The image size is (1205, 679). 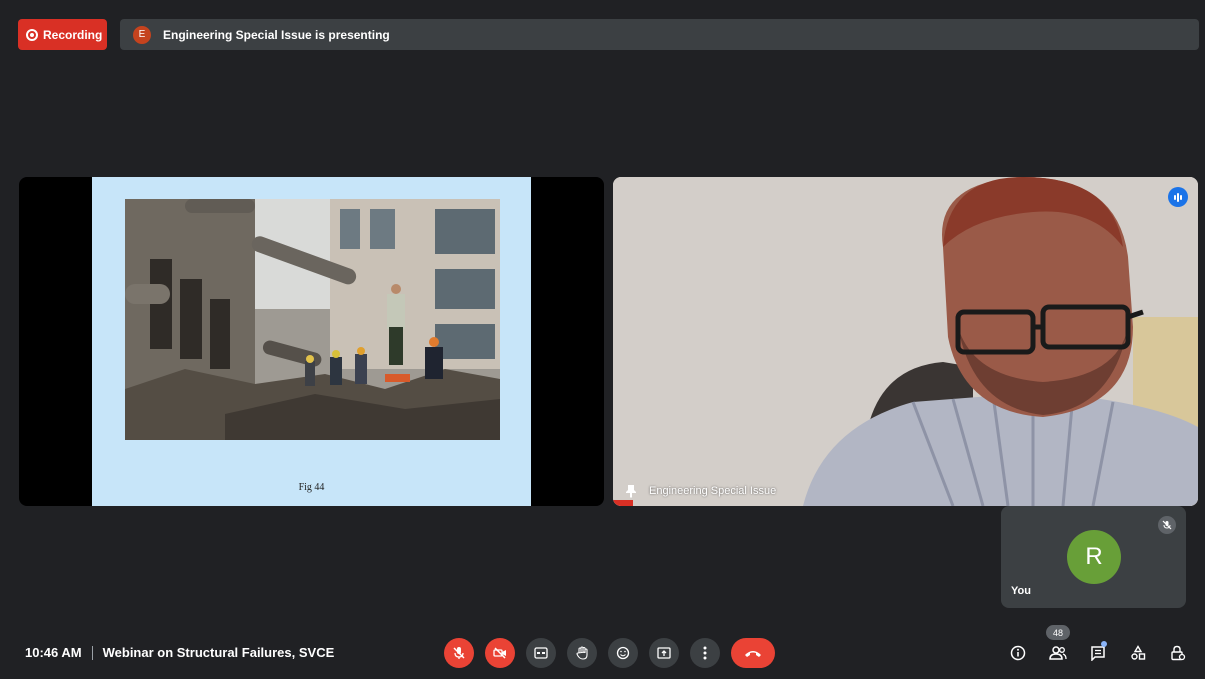 I want to click on speaking-indicator-icon, so click(x=1178, y=197).